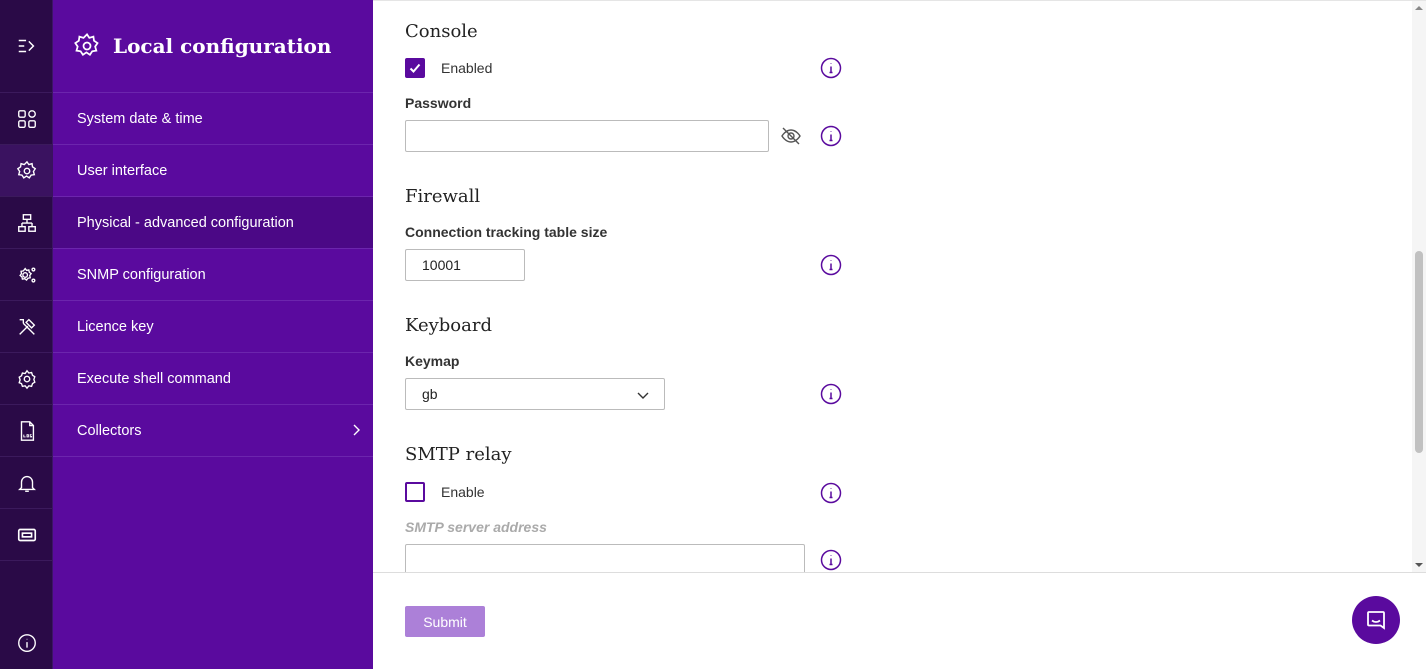 The height and width of the screenshot is (669, 1426). I want to click on menu-item-execute-shell: Execute shell command, so click(213, 379).